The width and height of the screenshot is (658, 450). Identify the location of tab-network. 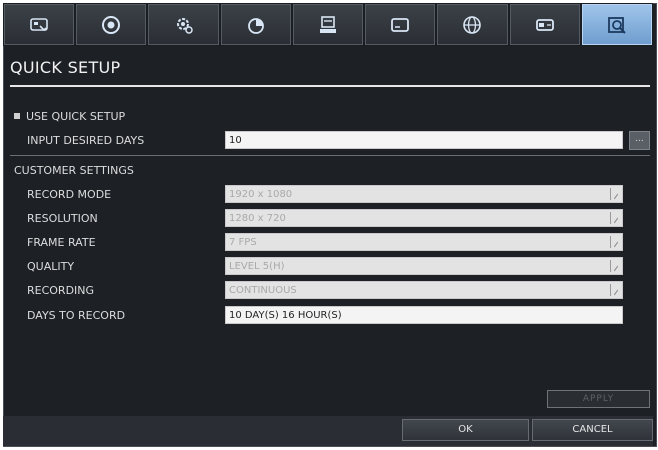
(472, 24).